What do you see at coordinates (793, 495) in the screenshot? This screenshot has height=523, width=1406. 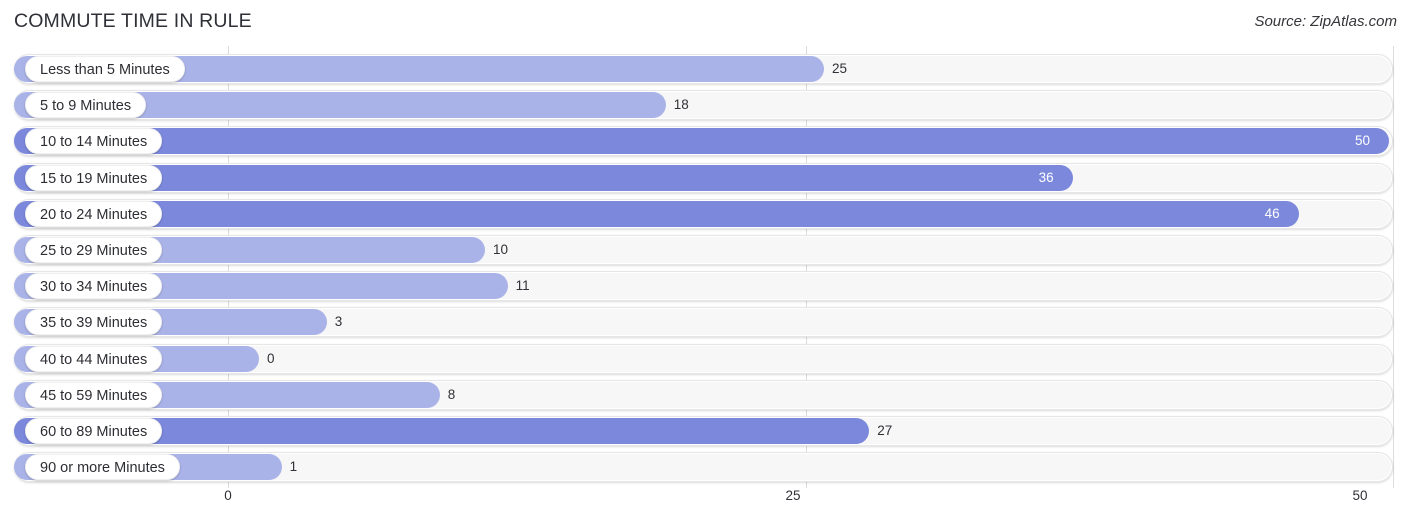 I see `x-axis-tick-25: 25` at bounding box center [793, 495].